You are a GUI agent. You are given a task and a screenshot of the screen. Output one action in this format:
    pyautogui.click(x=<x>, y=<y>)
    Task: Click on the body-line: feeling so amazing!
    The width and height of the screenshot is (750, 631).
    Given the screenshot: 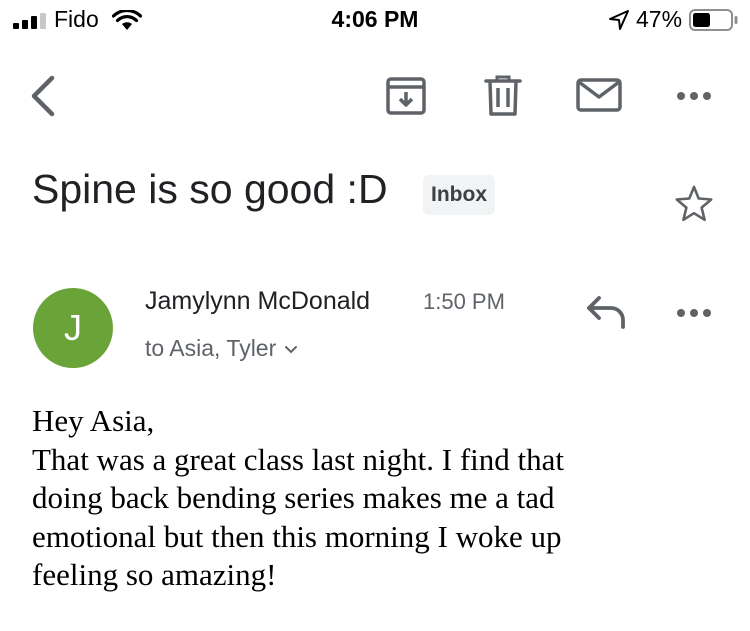 What is the action you would take?
    pyautogui.click(x=154, y=574)
    